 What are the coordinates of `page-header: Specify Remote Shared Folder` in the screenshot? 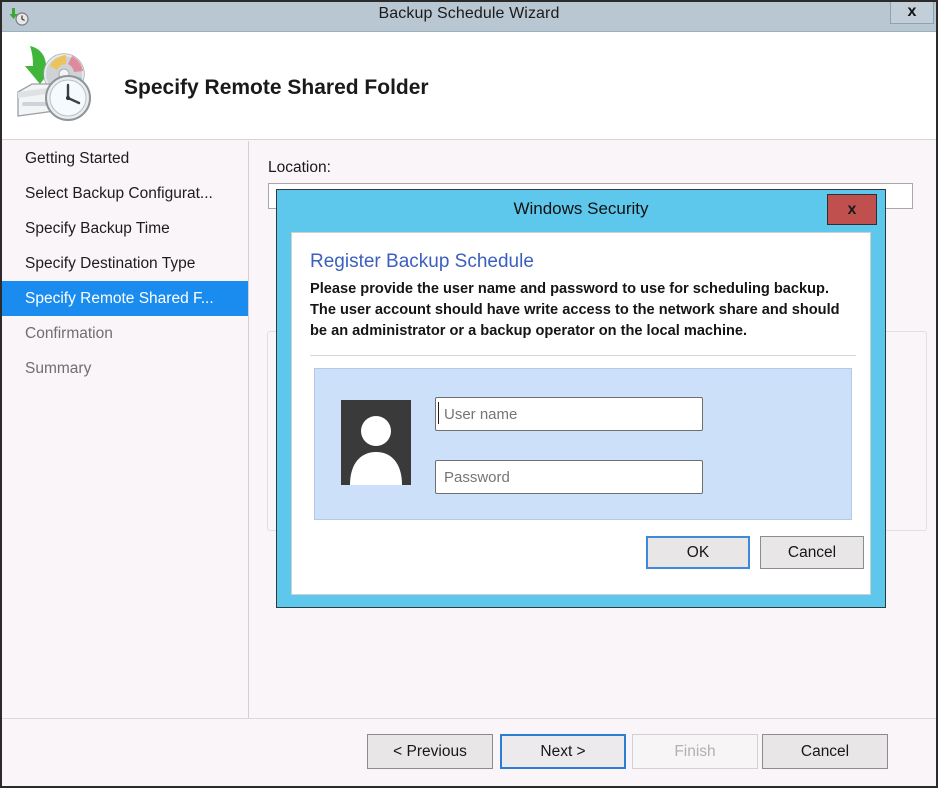 It's located at (469, 86).